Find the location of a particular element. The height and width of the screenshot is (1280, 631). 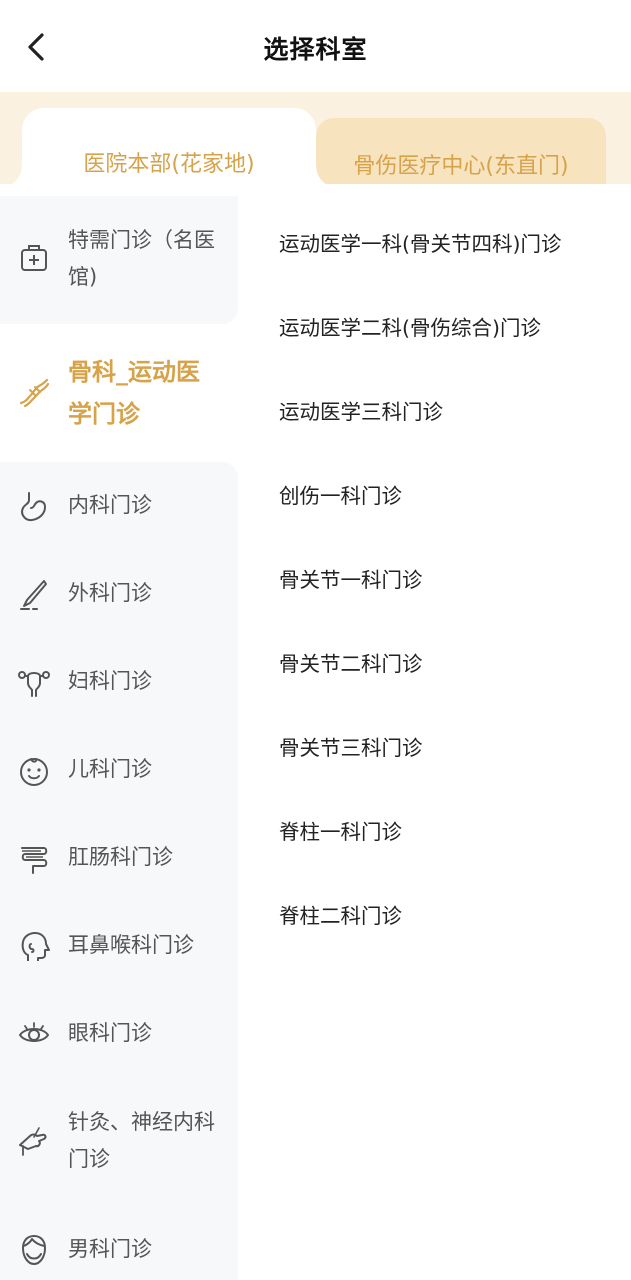

page-title: 选择科室 is located at coordinates (315, 49).